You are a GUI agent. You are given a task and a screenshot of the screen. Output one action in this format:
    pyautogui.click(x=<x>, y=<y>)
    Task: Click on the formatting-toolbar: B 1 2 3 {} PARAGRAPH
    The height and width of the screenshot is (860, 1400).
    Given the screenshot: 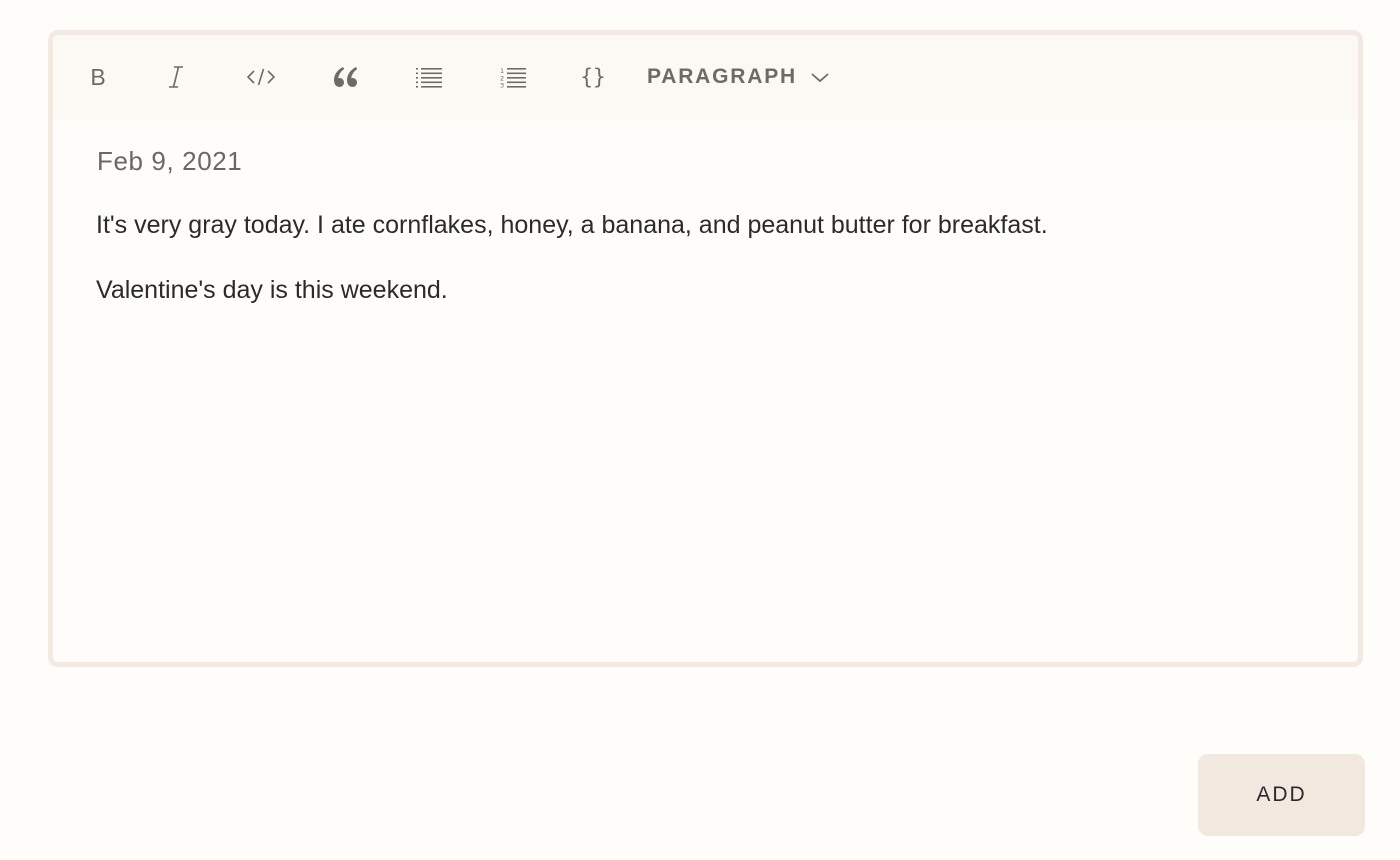 What is the action you would take?
    pyautogui.click(x=705, y=77)
    